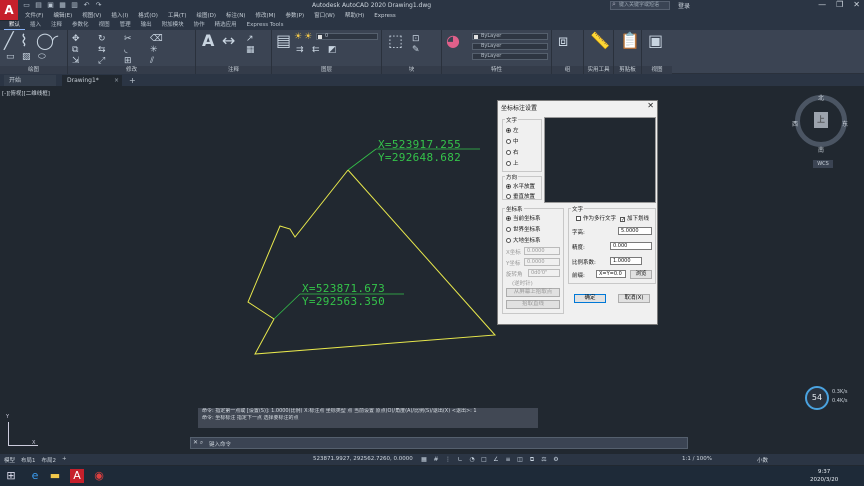 The image size is (864, 486). Describe the element at coordinates (64, 460) in the screenshot. I see `add-layout-button: +` at that location.